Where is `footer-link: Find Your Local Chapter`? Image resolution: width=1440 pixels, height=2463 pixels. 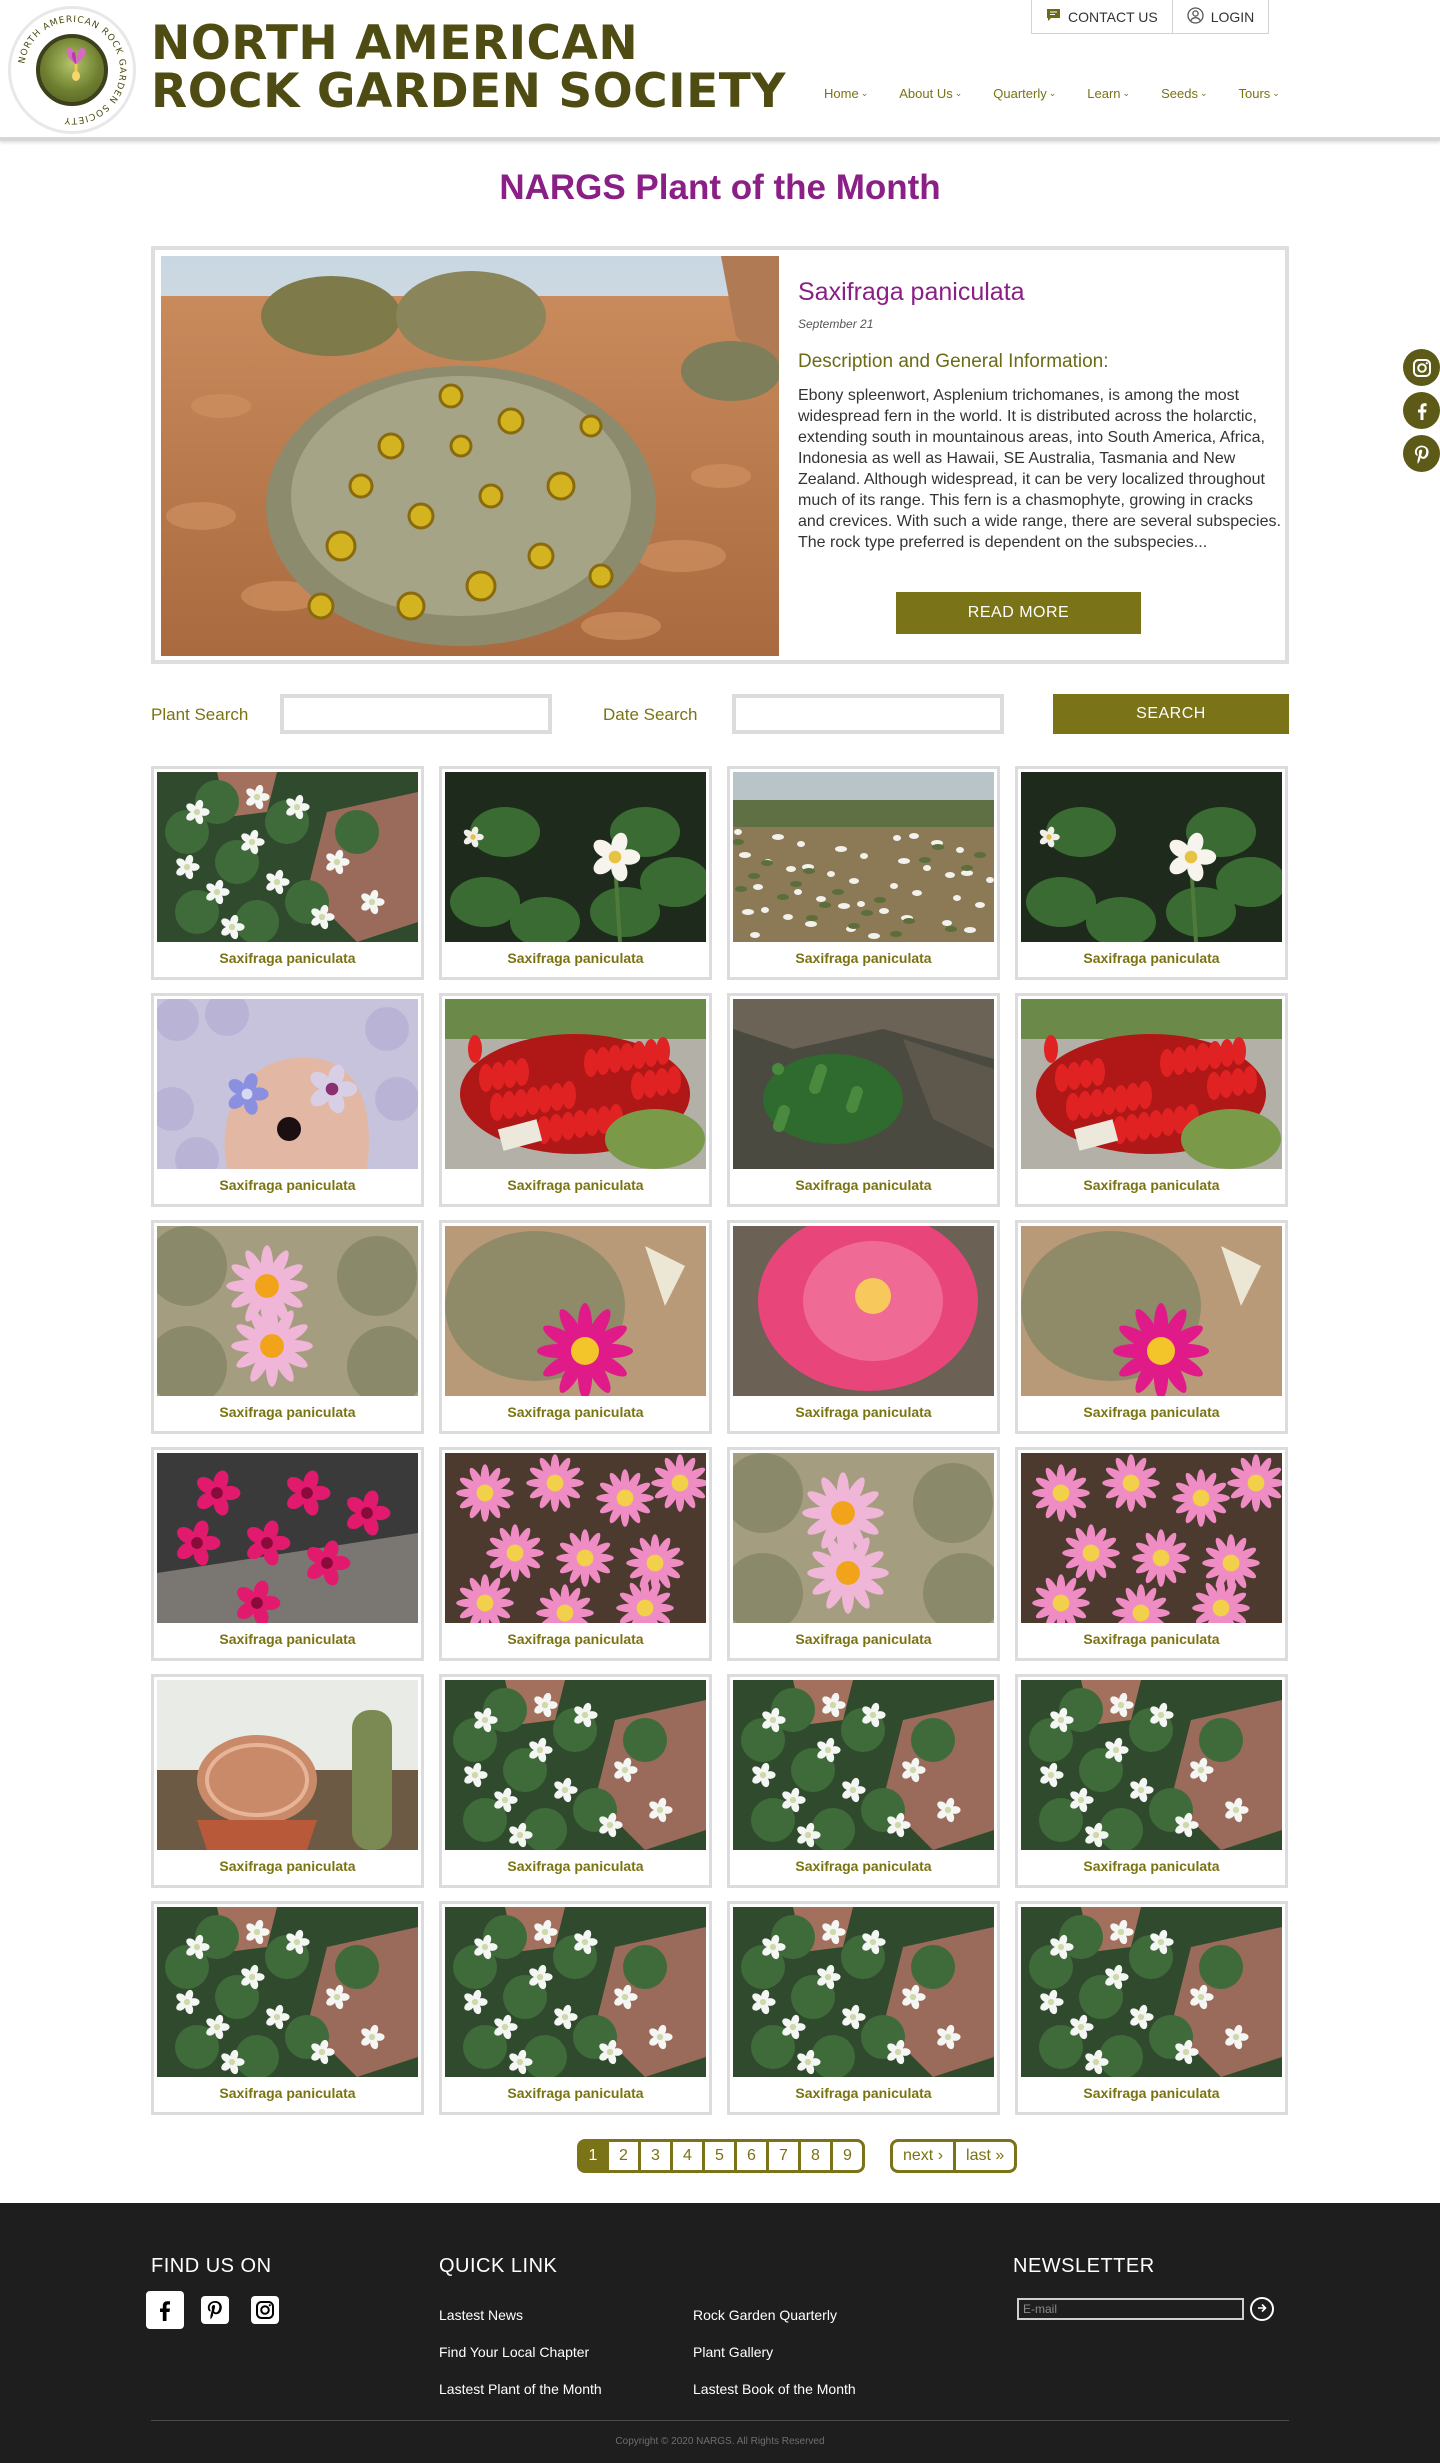
footer-link: Find Your Local Chapter is located at coordinates (514, 2352).